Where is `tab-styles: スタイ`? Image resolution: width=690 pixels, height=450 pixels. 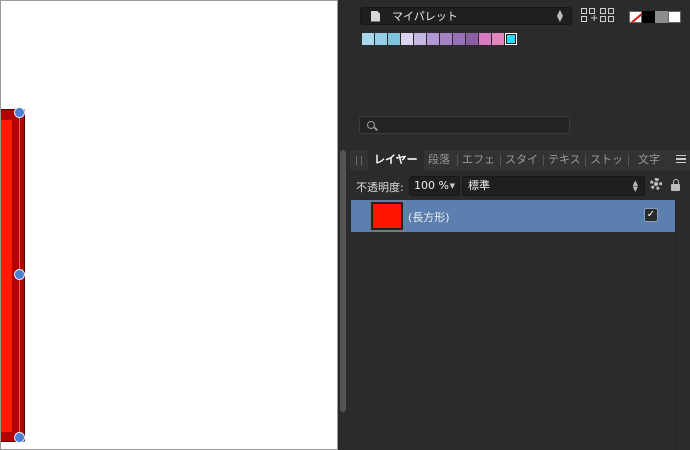 tab-styles: スタイ is located at coordinates (521, 160).